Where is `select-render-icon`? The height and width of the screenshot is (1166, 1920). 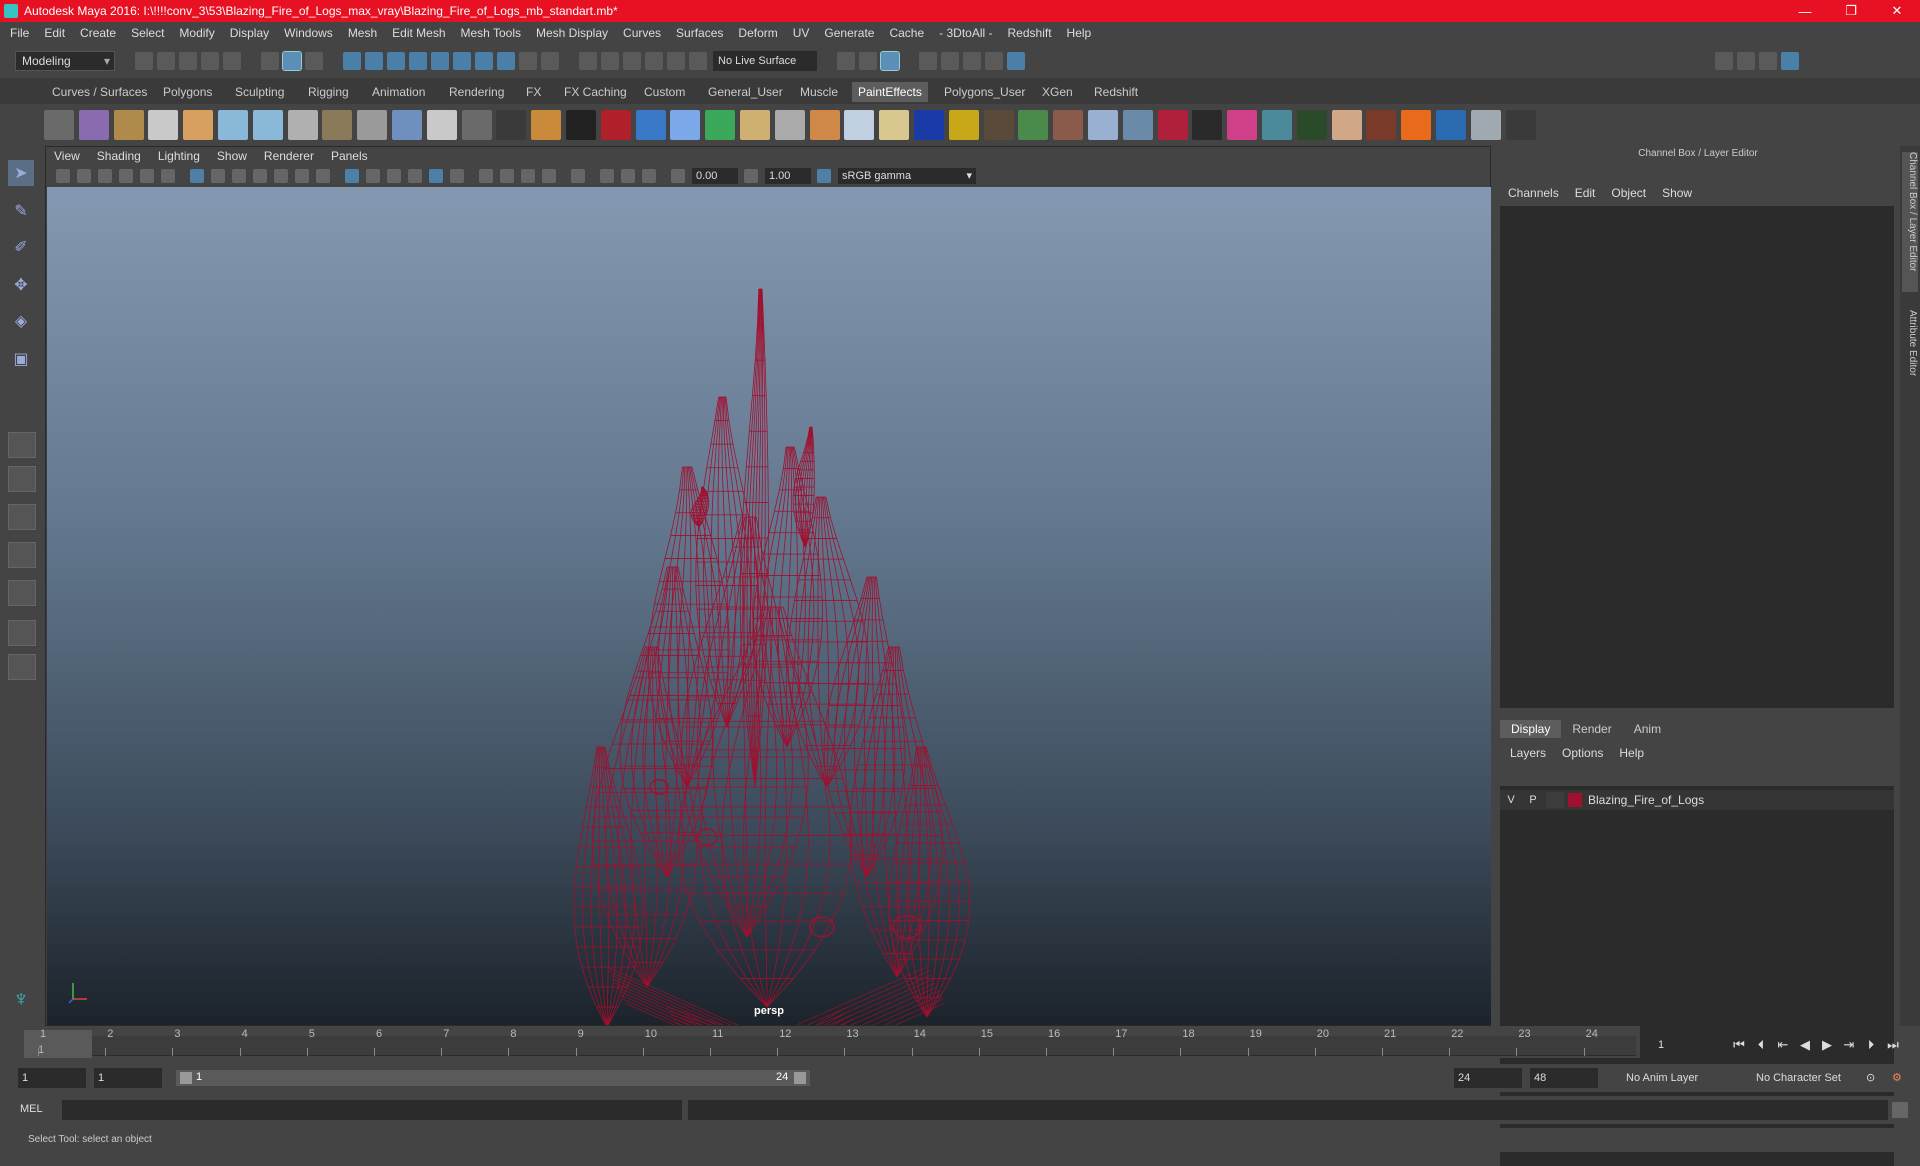 select-render-icon is located at coordinates (484, 61).